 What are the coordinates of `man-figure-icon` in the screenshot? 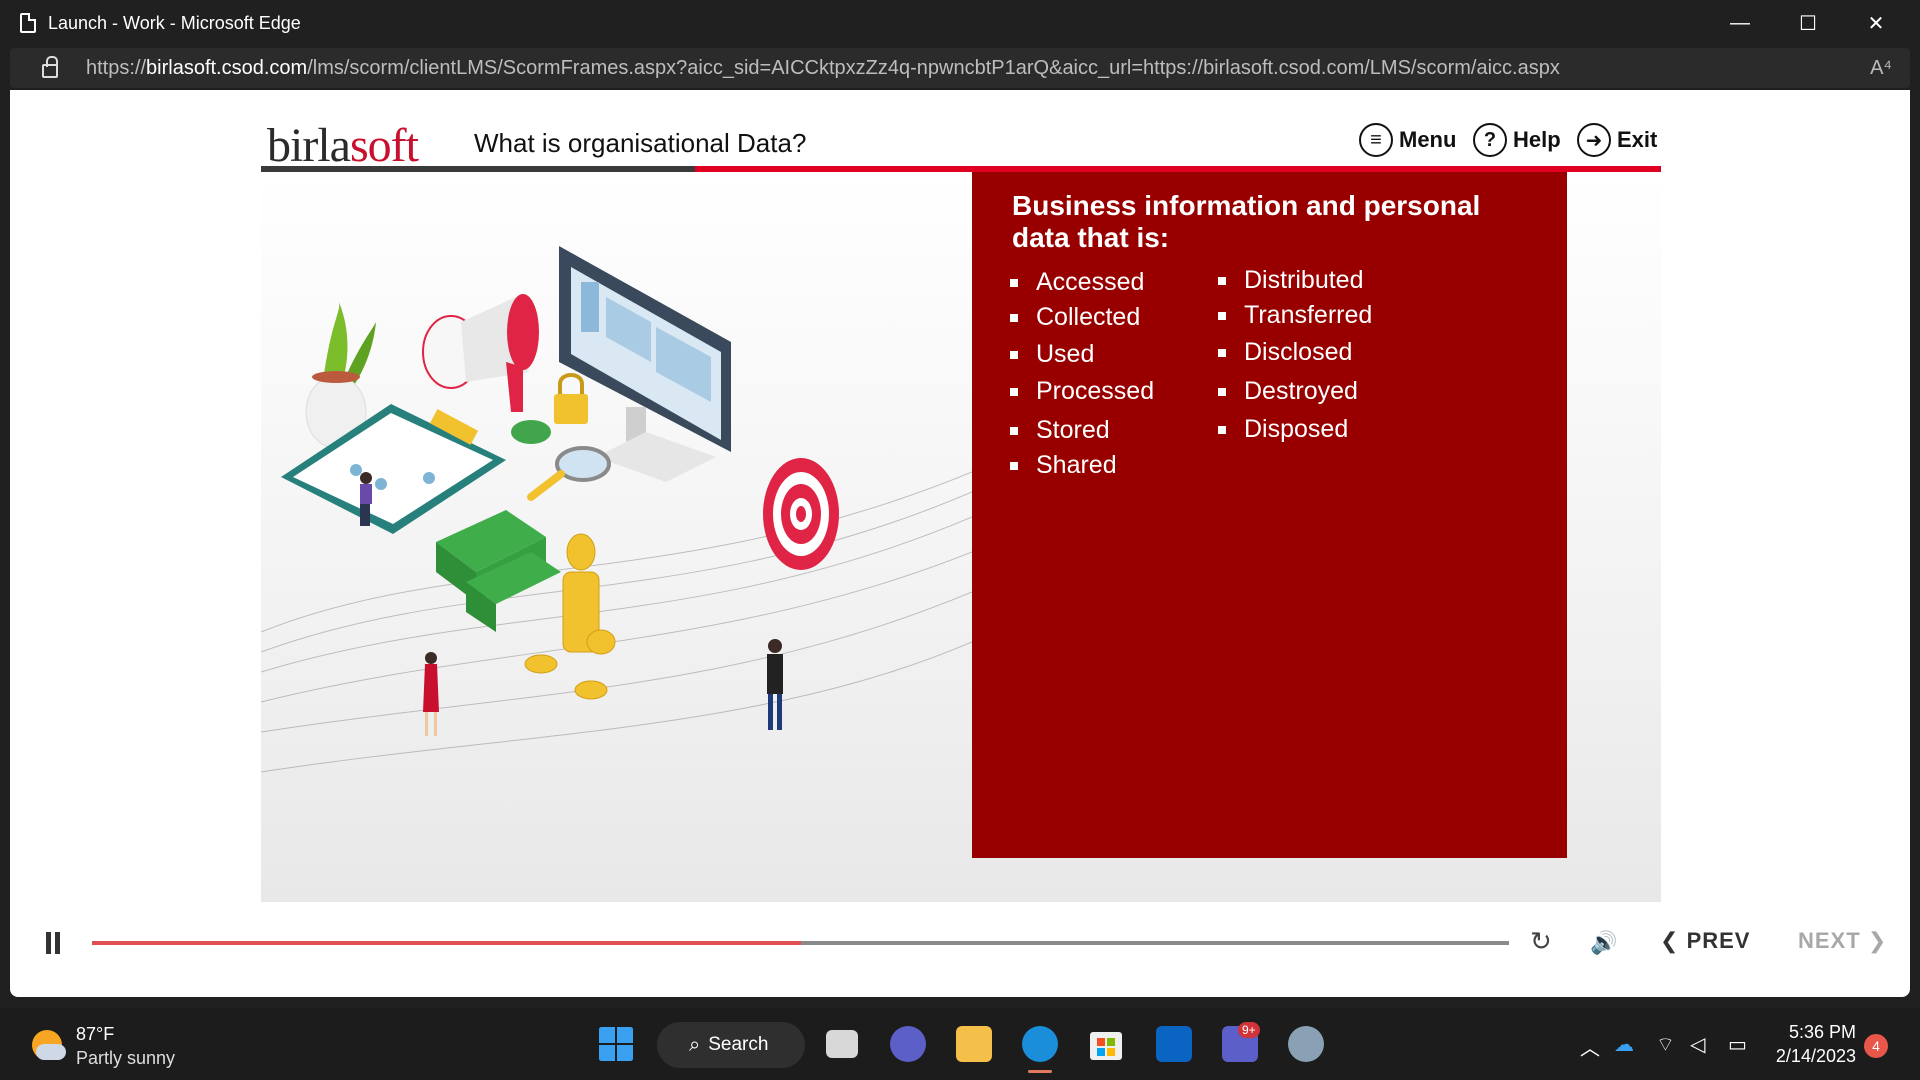 It's located at (775, 684).